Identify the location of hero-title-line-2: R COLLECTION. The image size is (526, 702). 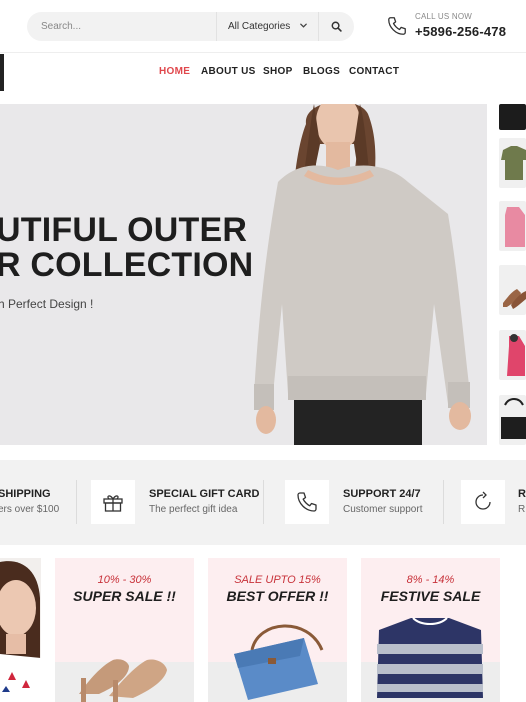
(127, 265).